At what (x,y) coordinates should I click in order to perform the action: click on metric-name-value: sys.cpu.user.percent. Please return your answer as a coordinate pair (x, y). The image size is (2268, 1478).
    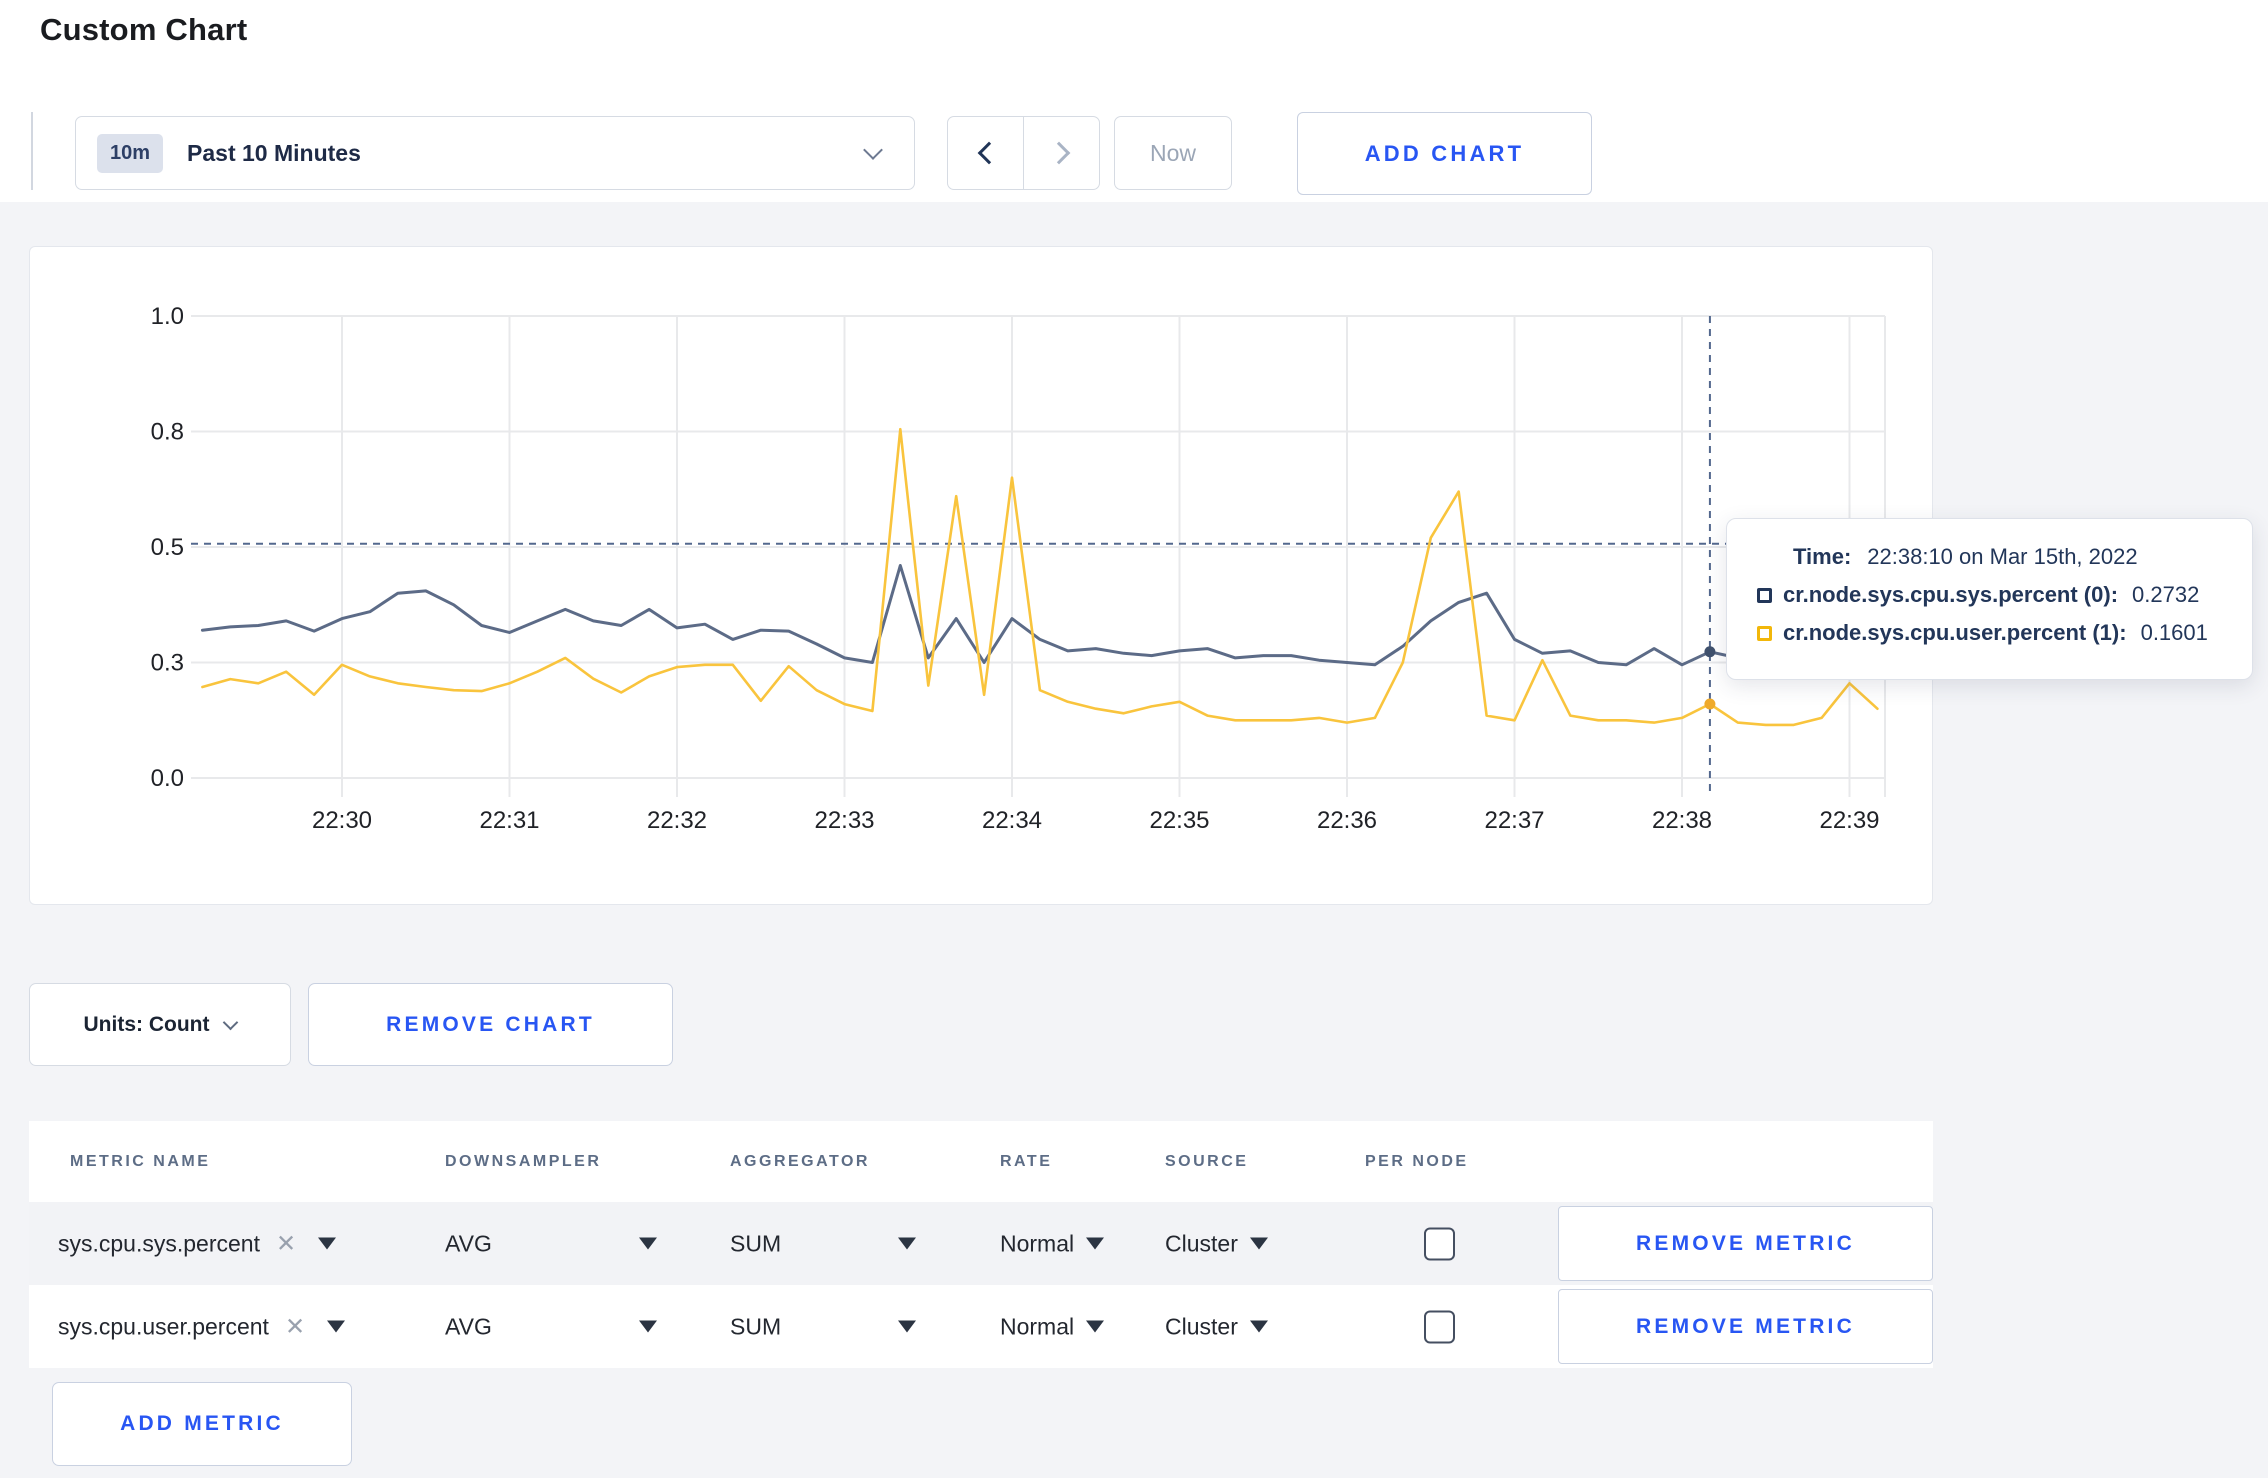
    Looking at the image, I should click on (163, 1326).